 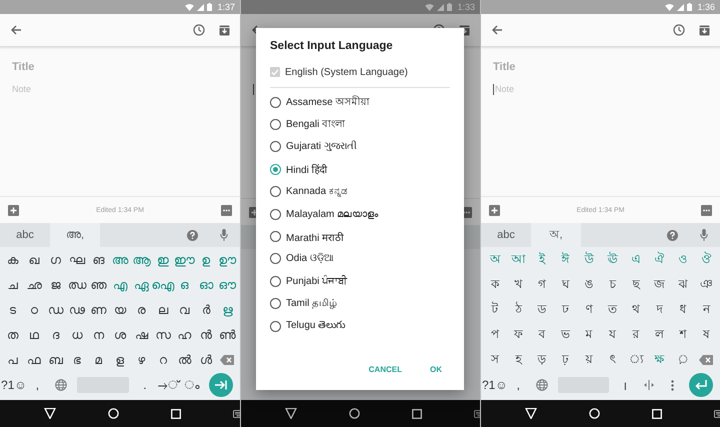 What do you see at coordinates (518, 334) in the screenshot?
I see `key: ফ` at bounding box center [518, 334].